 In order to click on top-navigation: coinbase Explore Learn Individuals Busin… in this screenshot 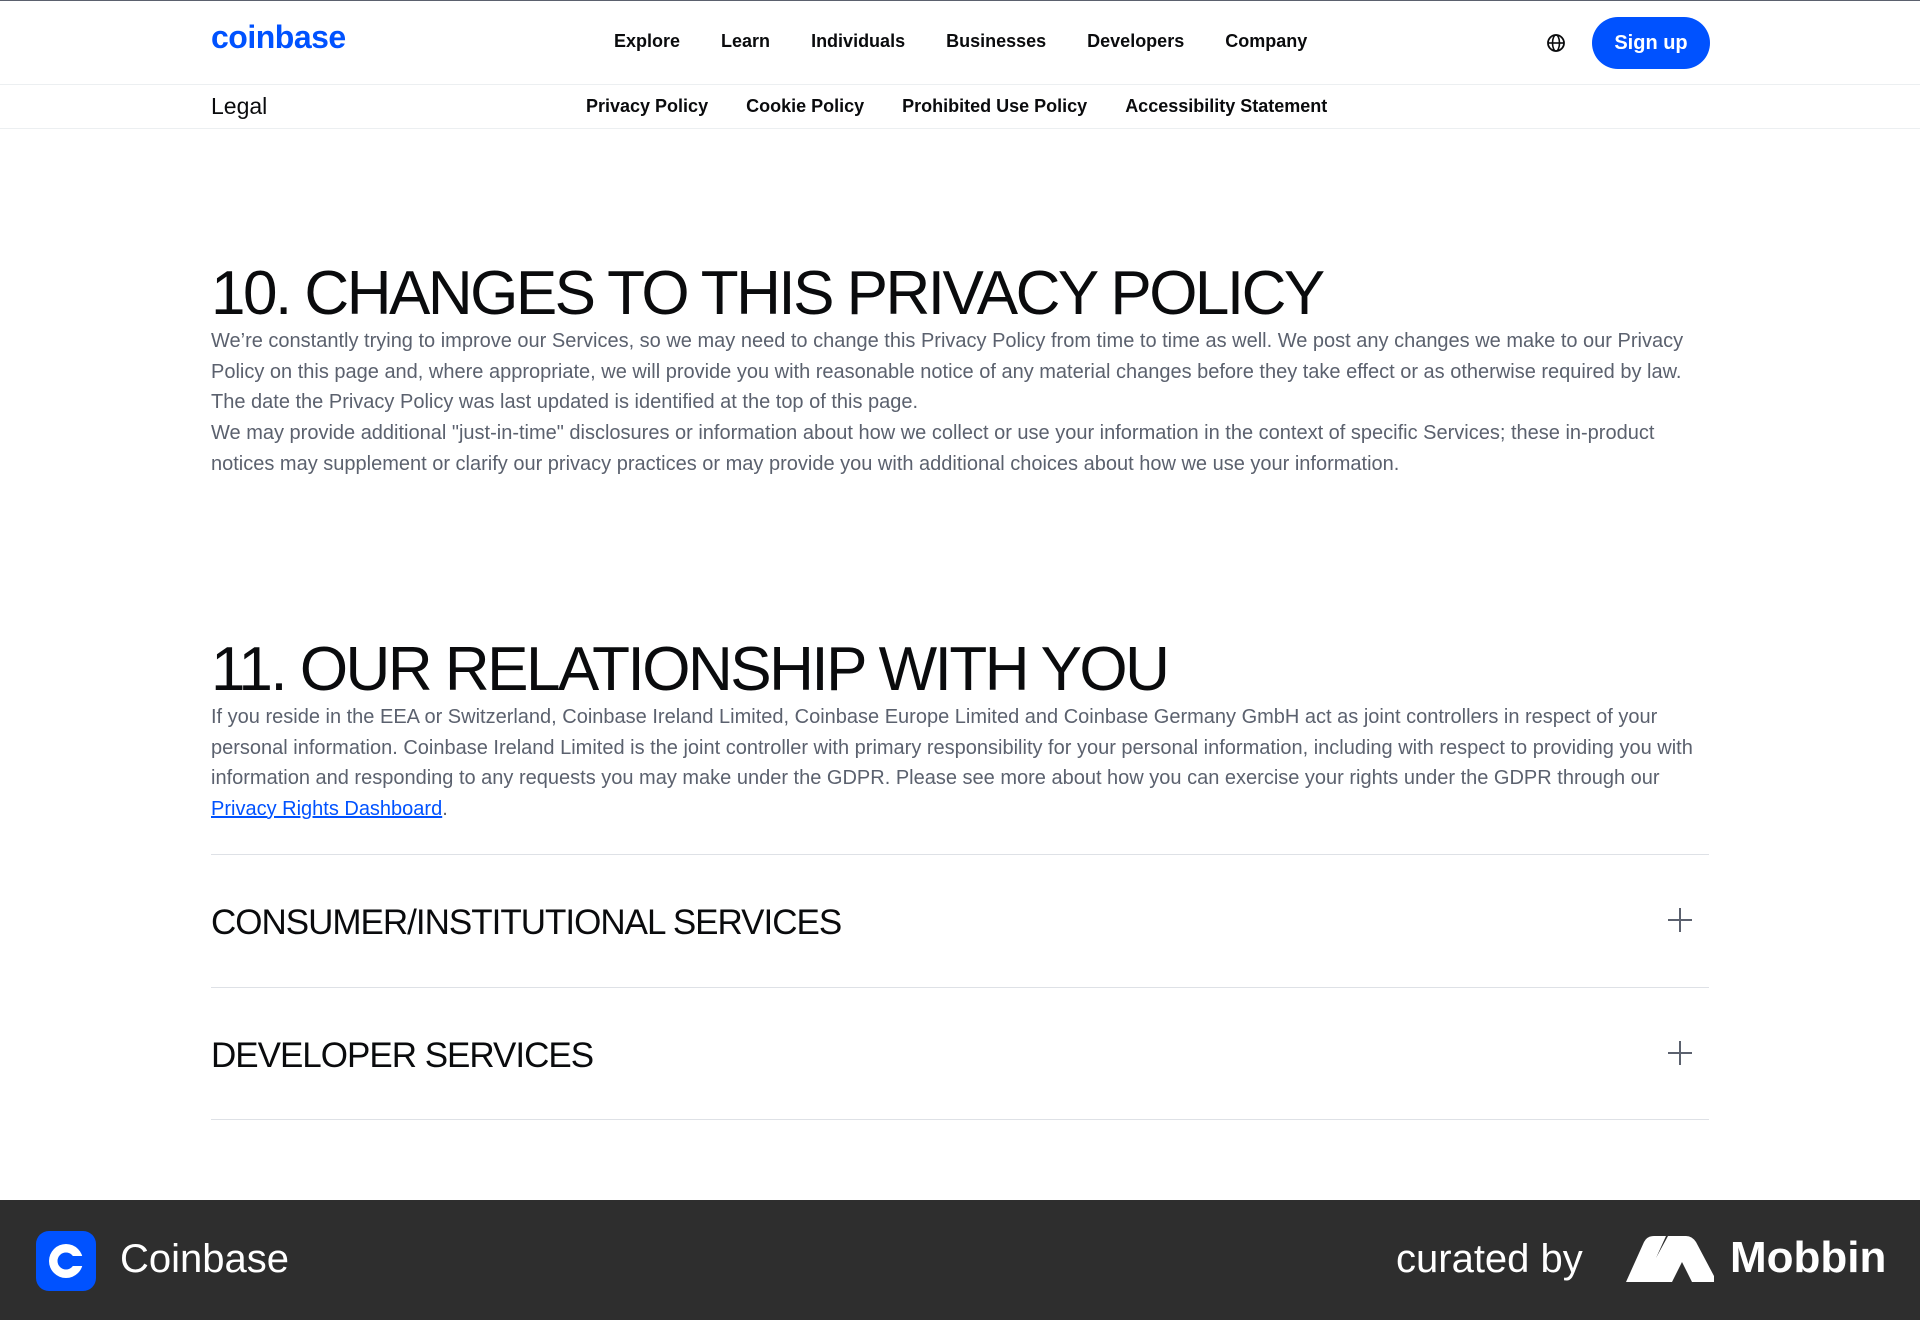, I will do `click(960, 42)`.